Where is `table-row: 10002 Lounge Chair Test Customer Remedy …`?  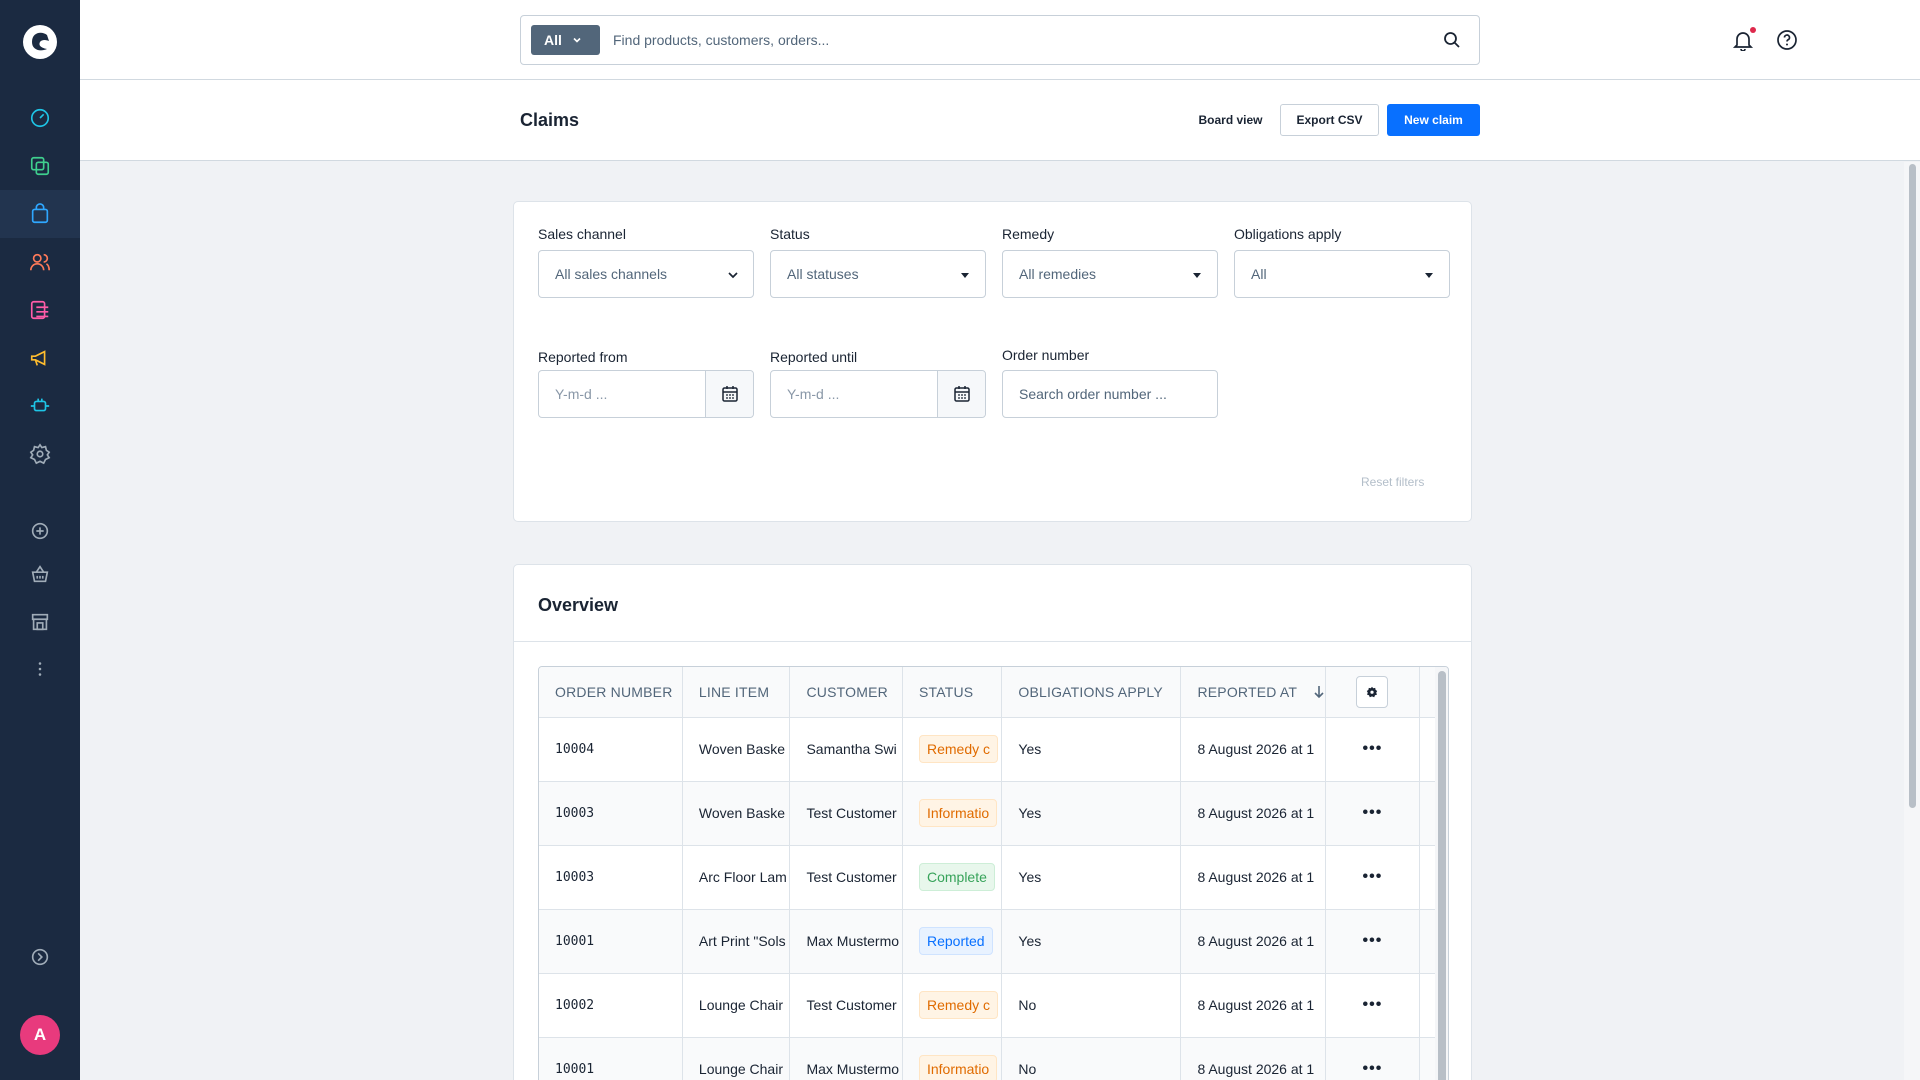 table-row: 10002 Lounge Chair Test Customer Remedy … is located at coordinates (993, 1005).